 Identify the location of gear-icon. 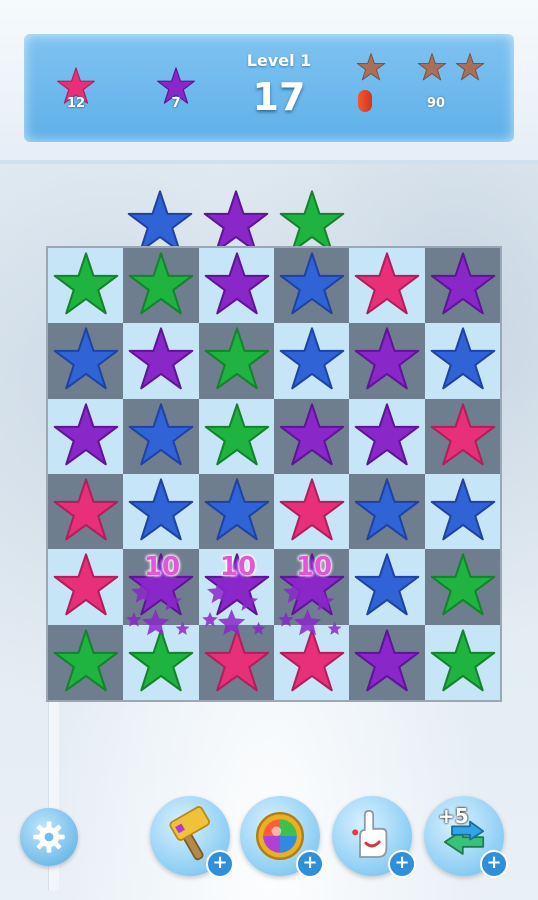
(49, 837).